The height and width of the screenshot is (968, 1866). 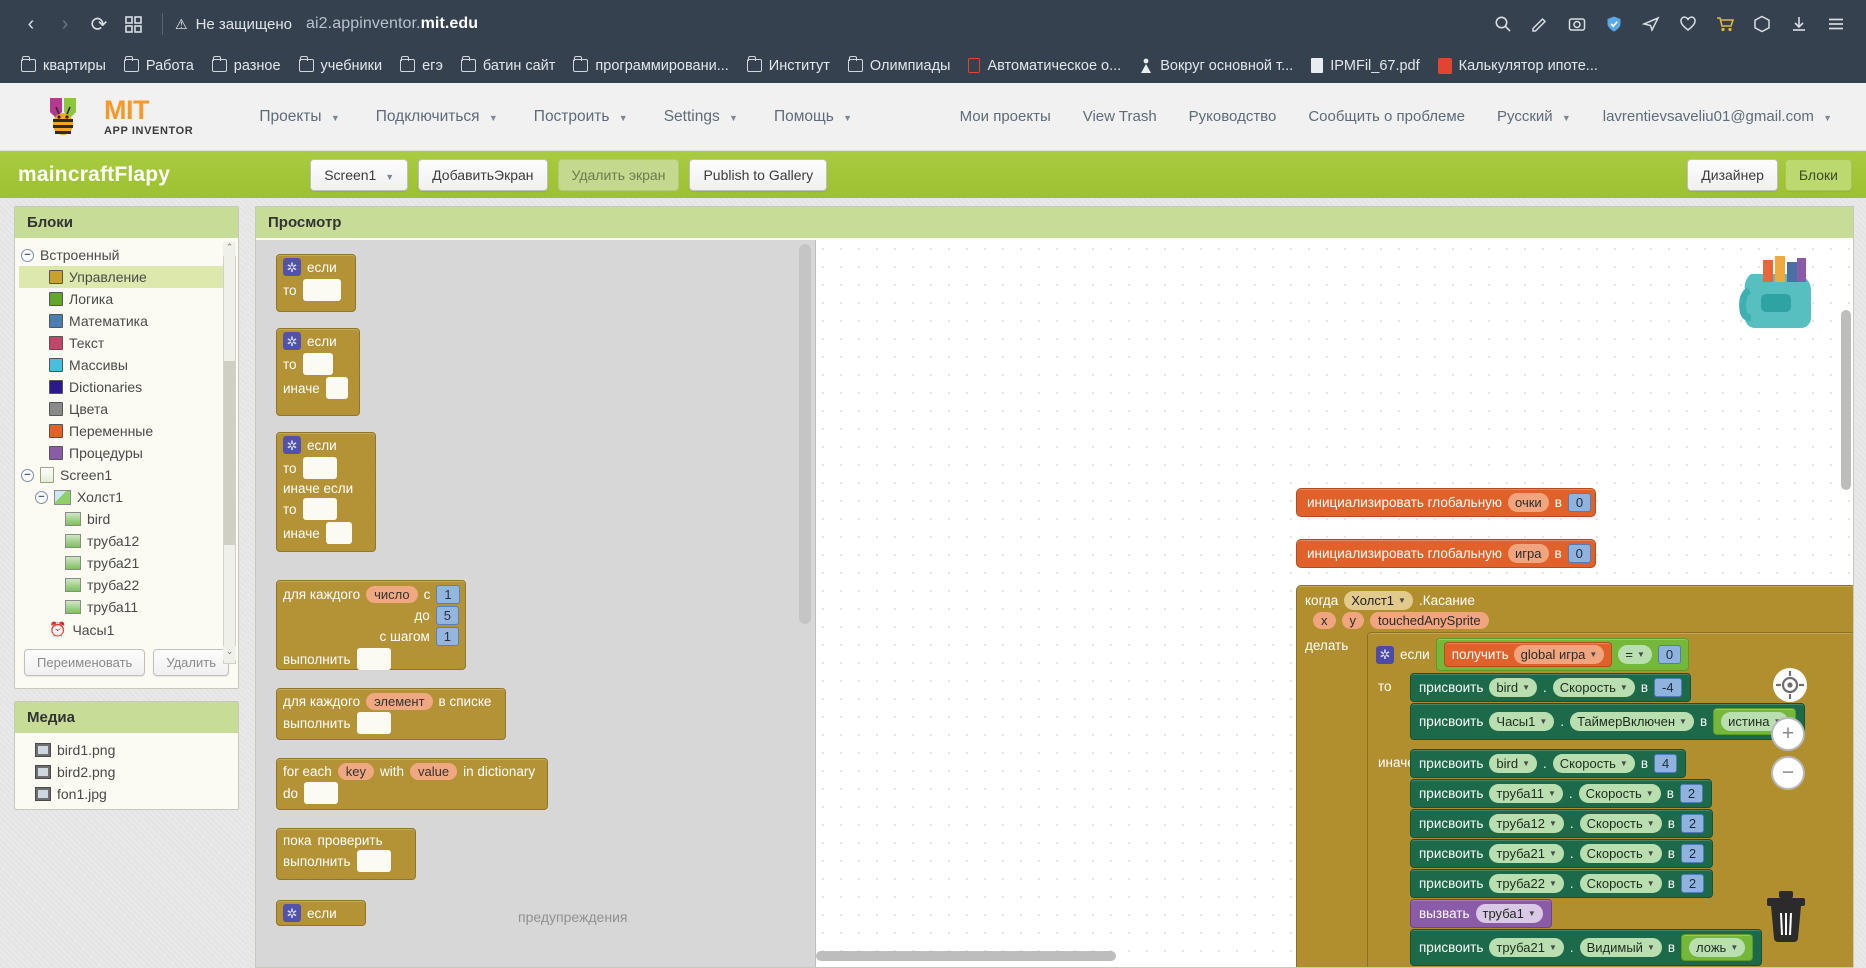 I want to click on downloads-icon, so click(x=1799, y=24).